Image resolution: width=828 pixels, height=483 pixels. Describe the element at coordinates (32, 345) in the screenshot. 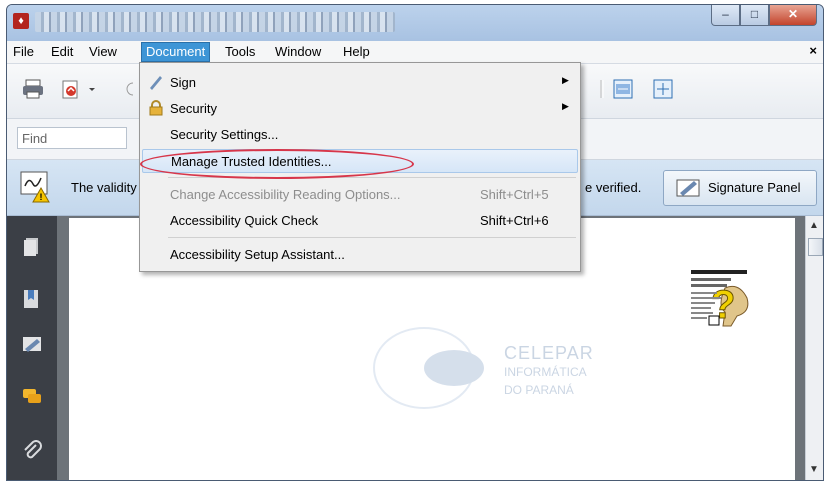

I see `signatures-icon` at that location.